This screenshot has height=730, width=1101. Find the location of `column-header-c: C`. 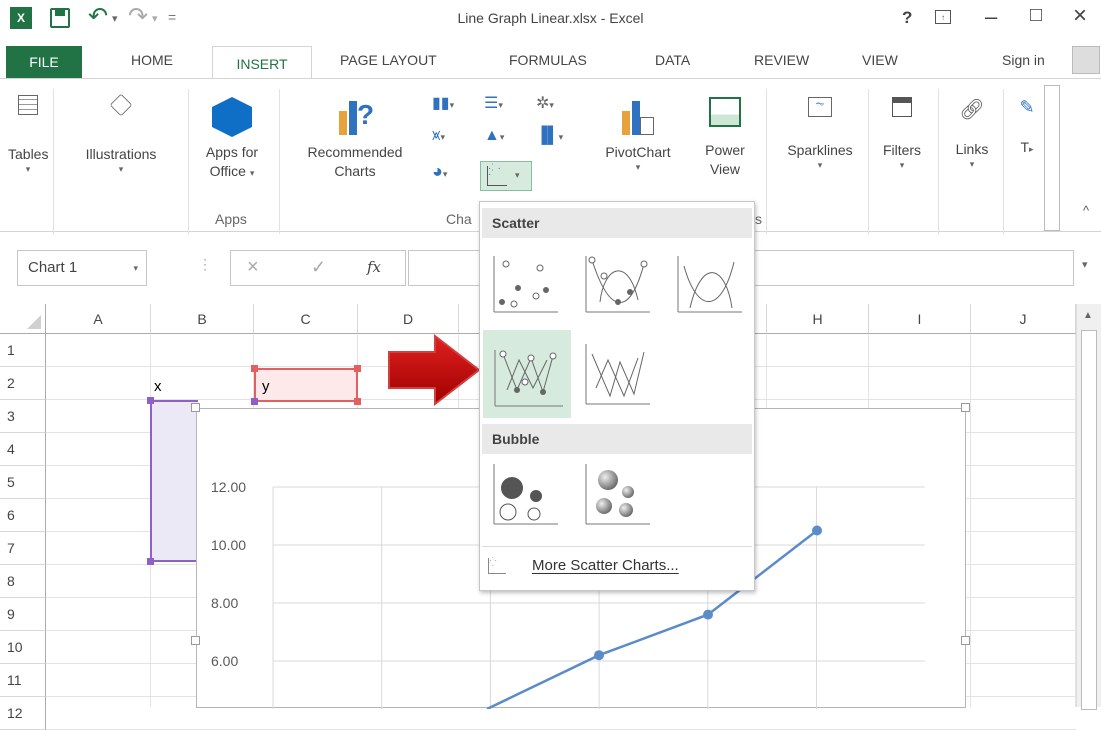

column-header-c: C is located at coordinates (306, 319).